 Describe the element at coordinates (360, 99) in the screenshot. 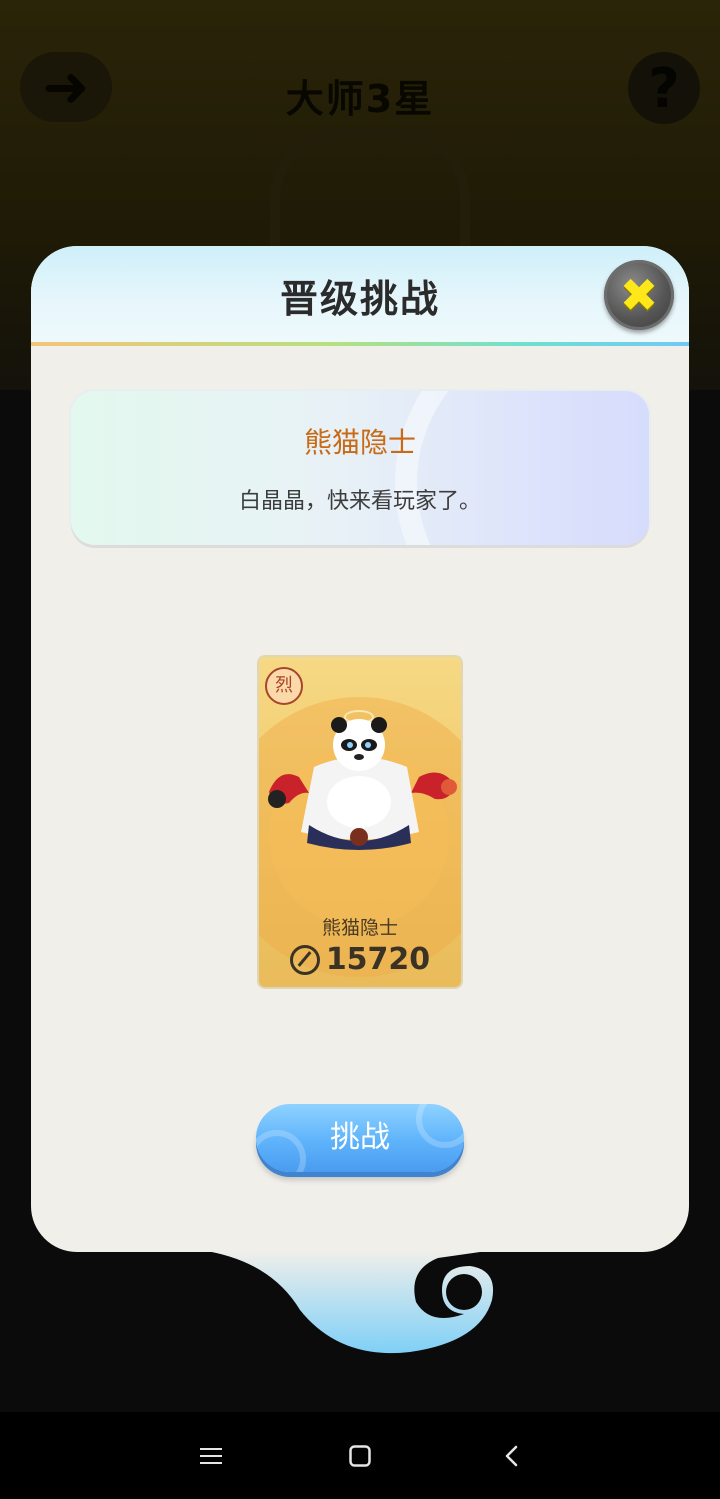

I see `background-title: 大师3星` at that location.